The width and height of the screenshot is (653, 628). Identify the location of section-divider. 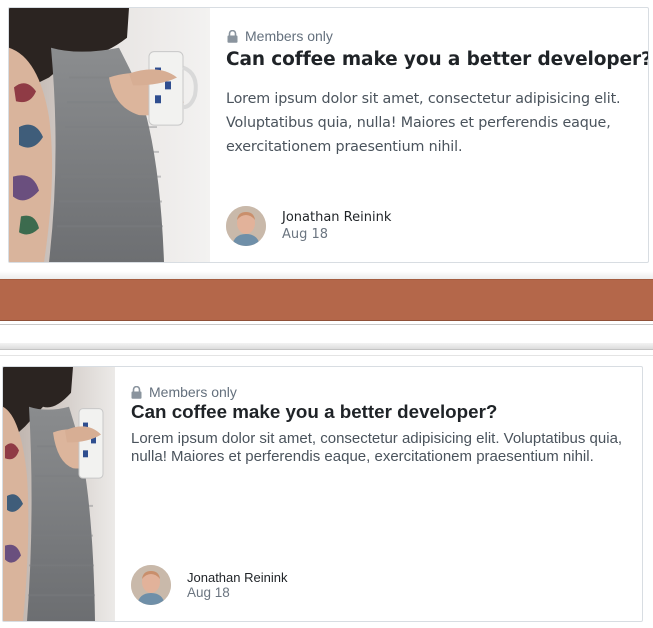
(326, 313).